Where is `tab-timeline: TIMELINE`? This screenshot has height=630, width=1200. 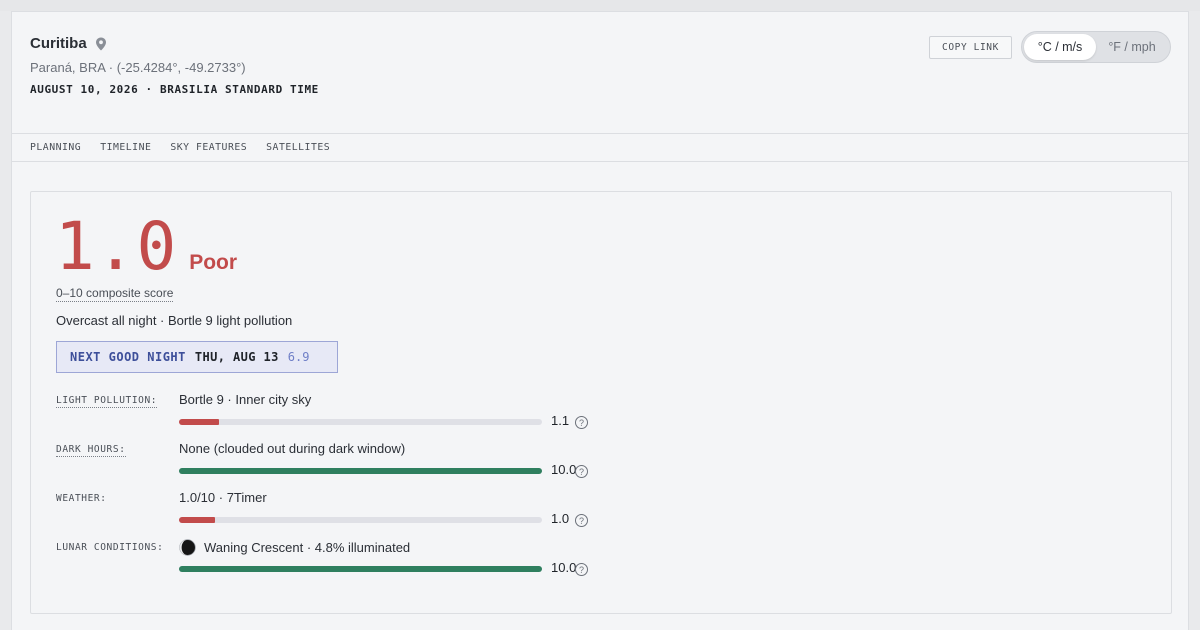 tab-timeline: TIMELINE is located at coordinates (125, 147).